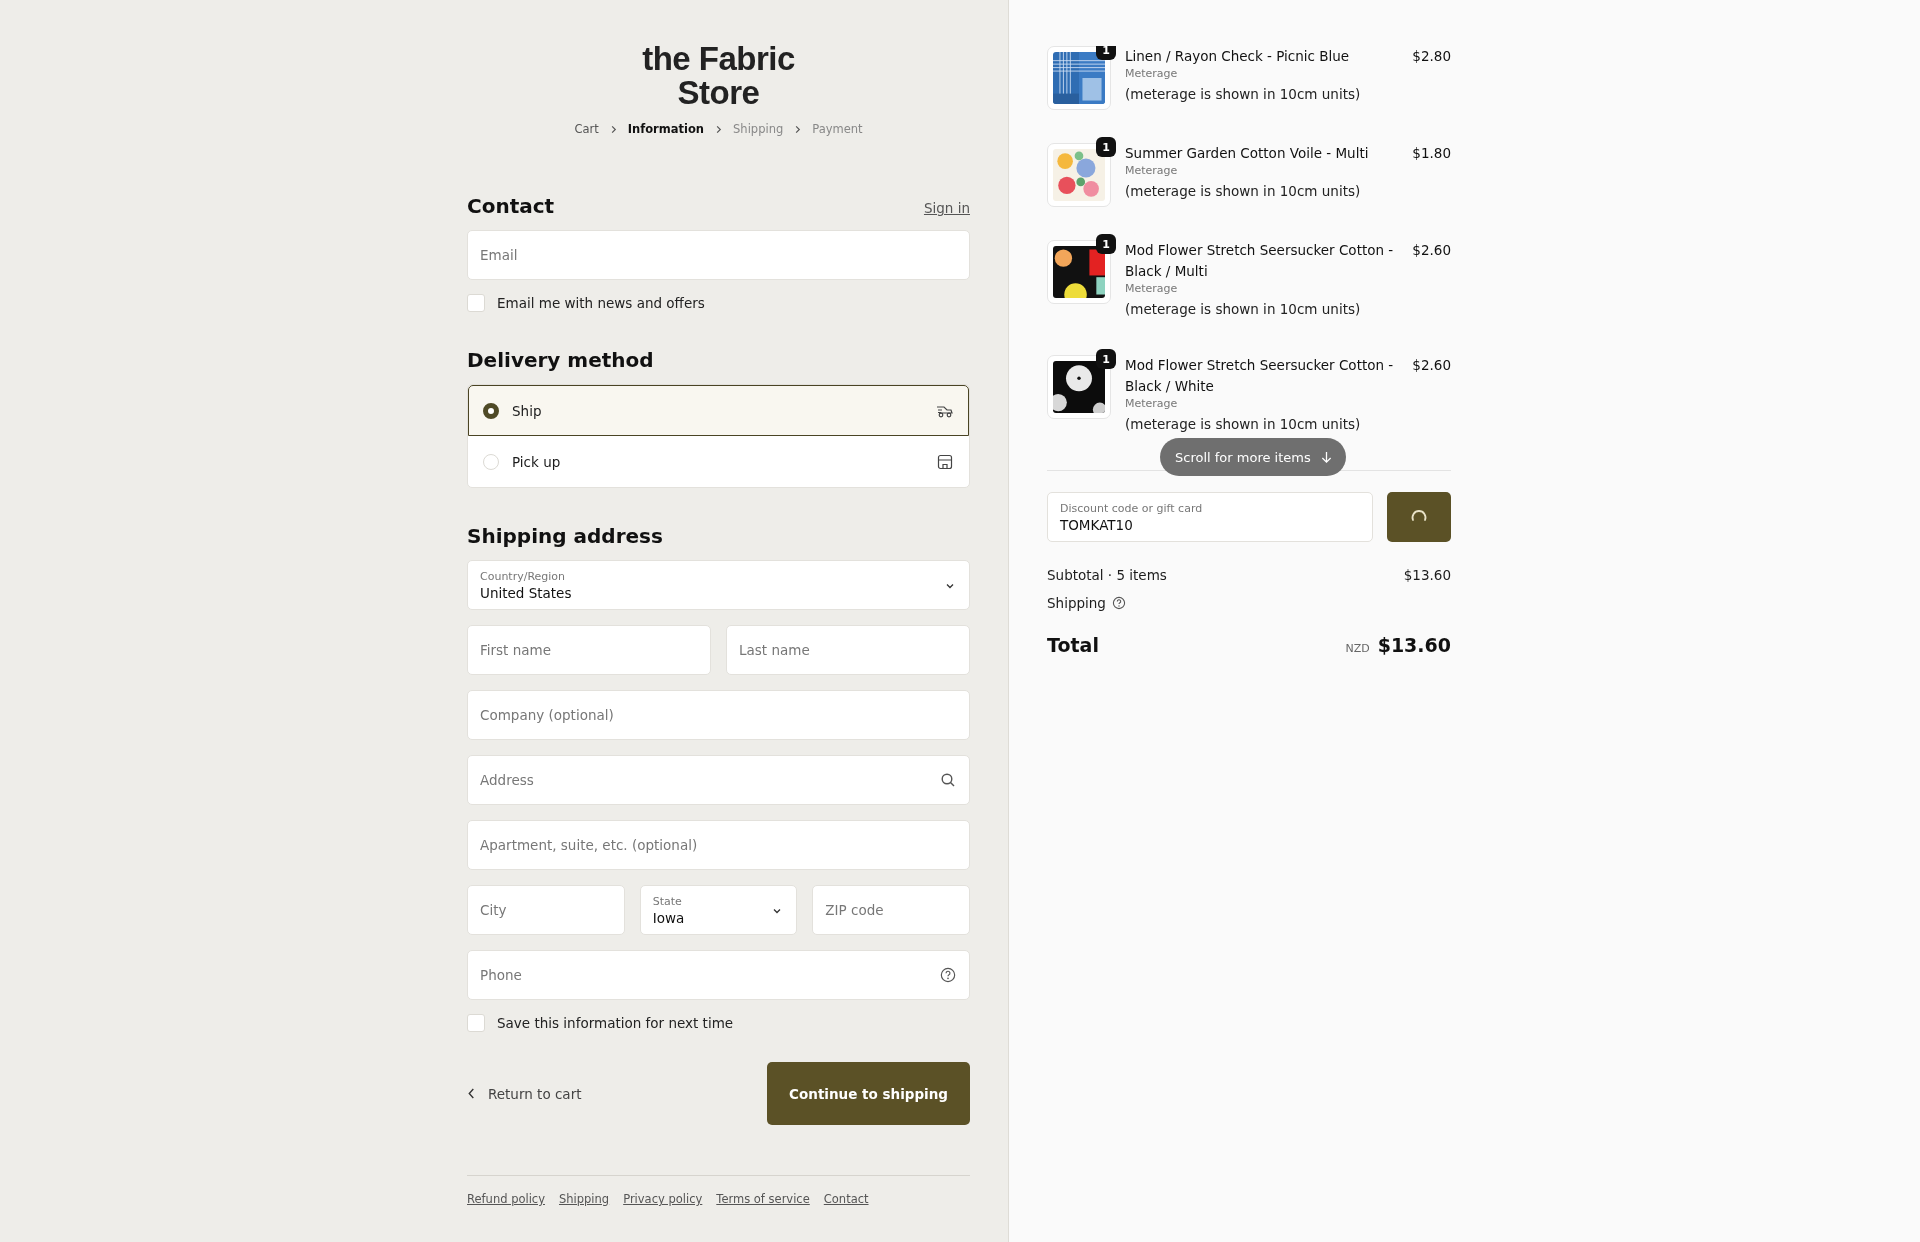 The height and width of the screenshot is (1242, 1920). What do you see at coordinates (1260, 376) in the screenshot?
I see `product-title: Mod Flower Stretch Seersucker Cotton - Black / White` at bounding box center [1260, 376].